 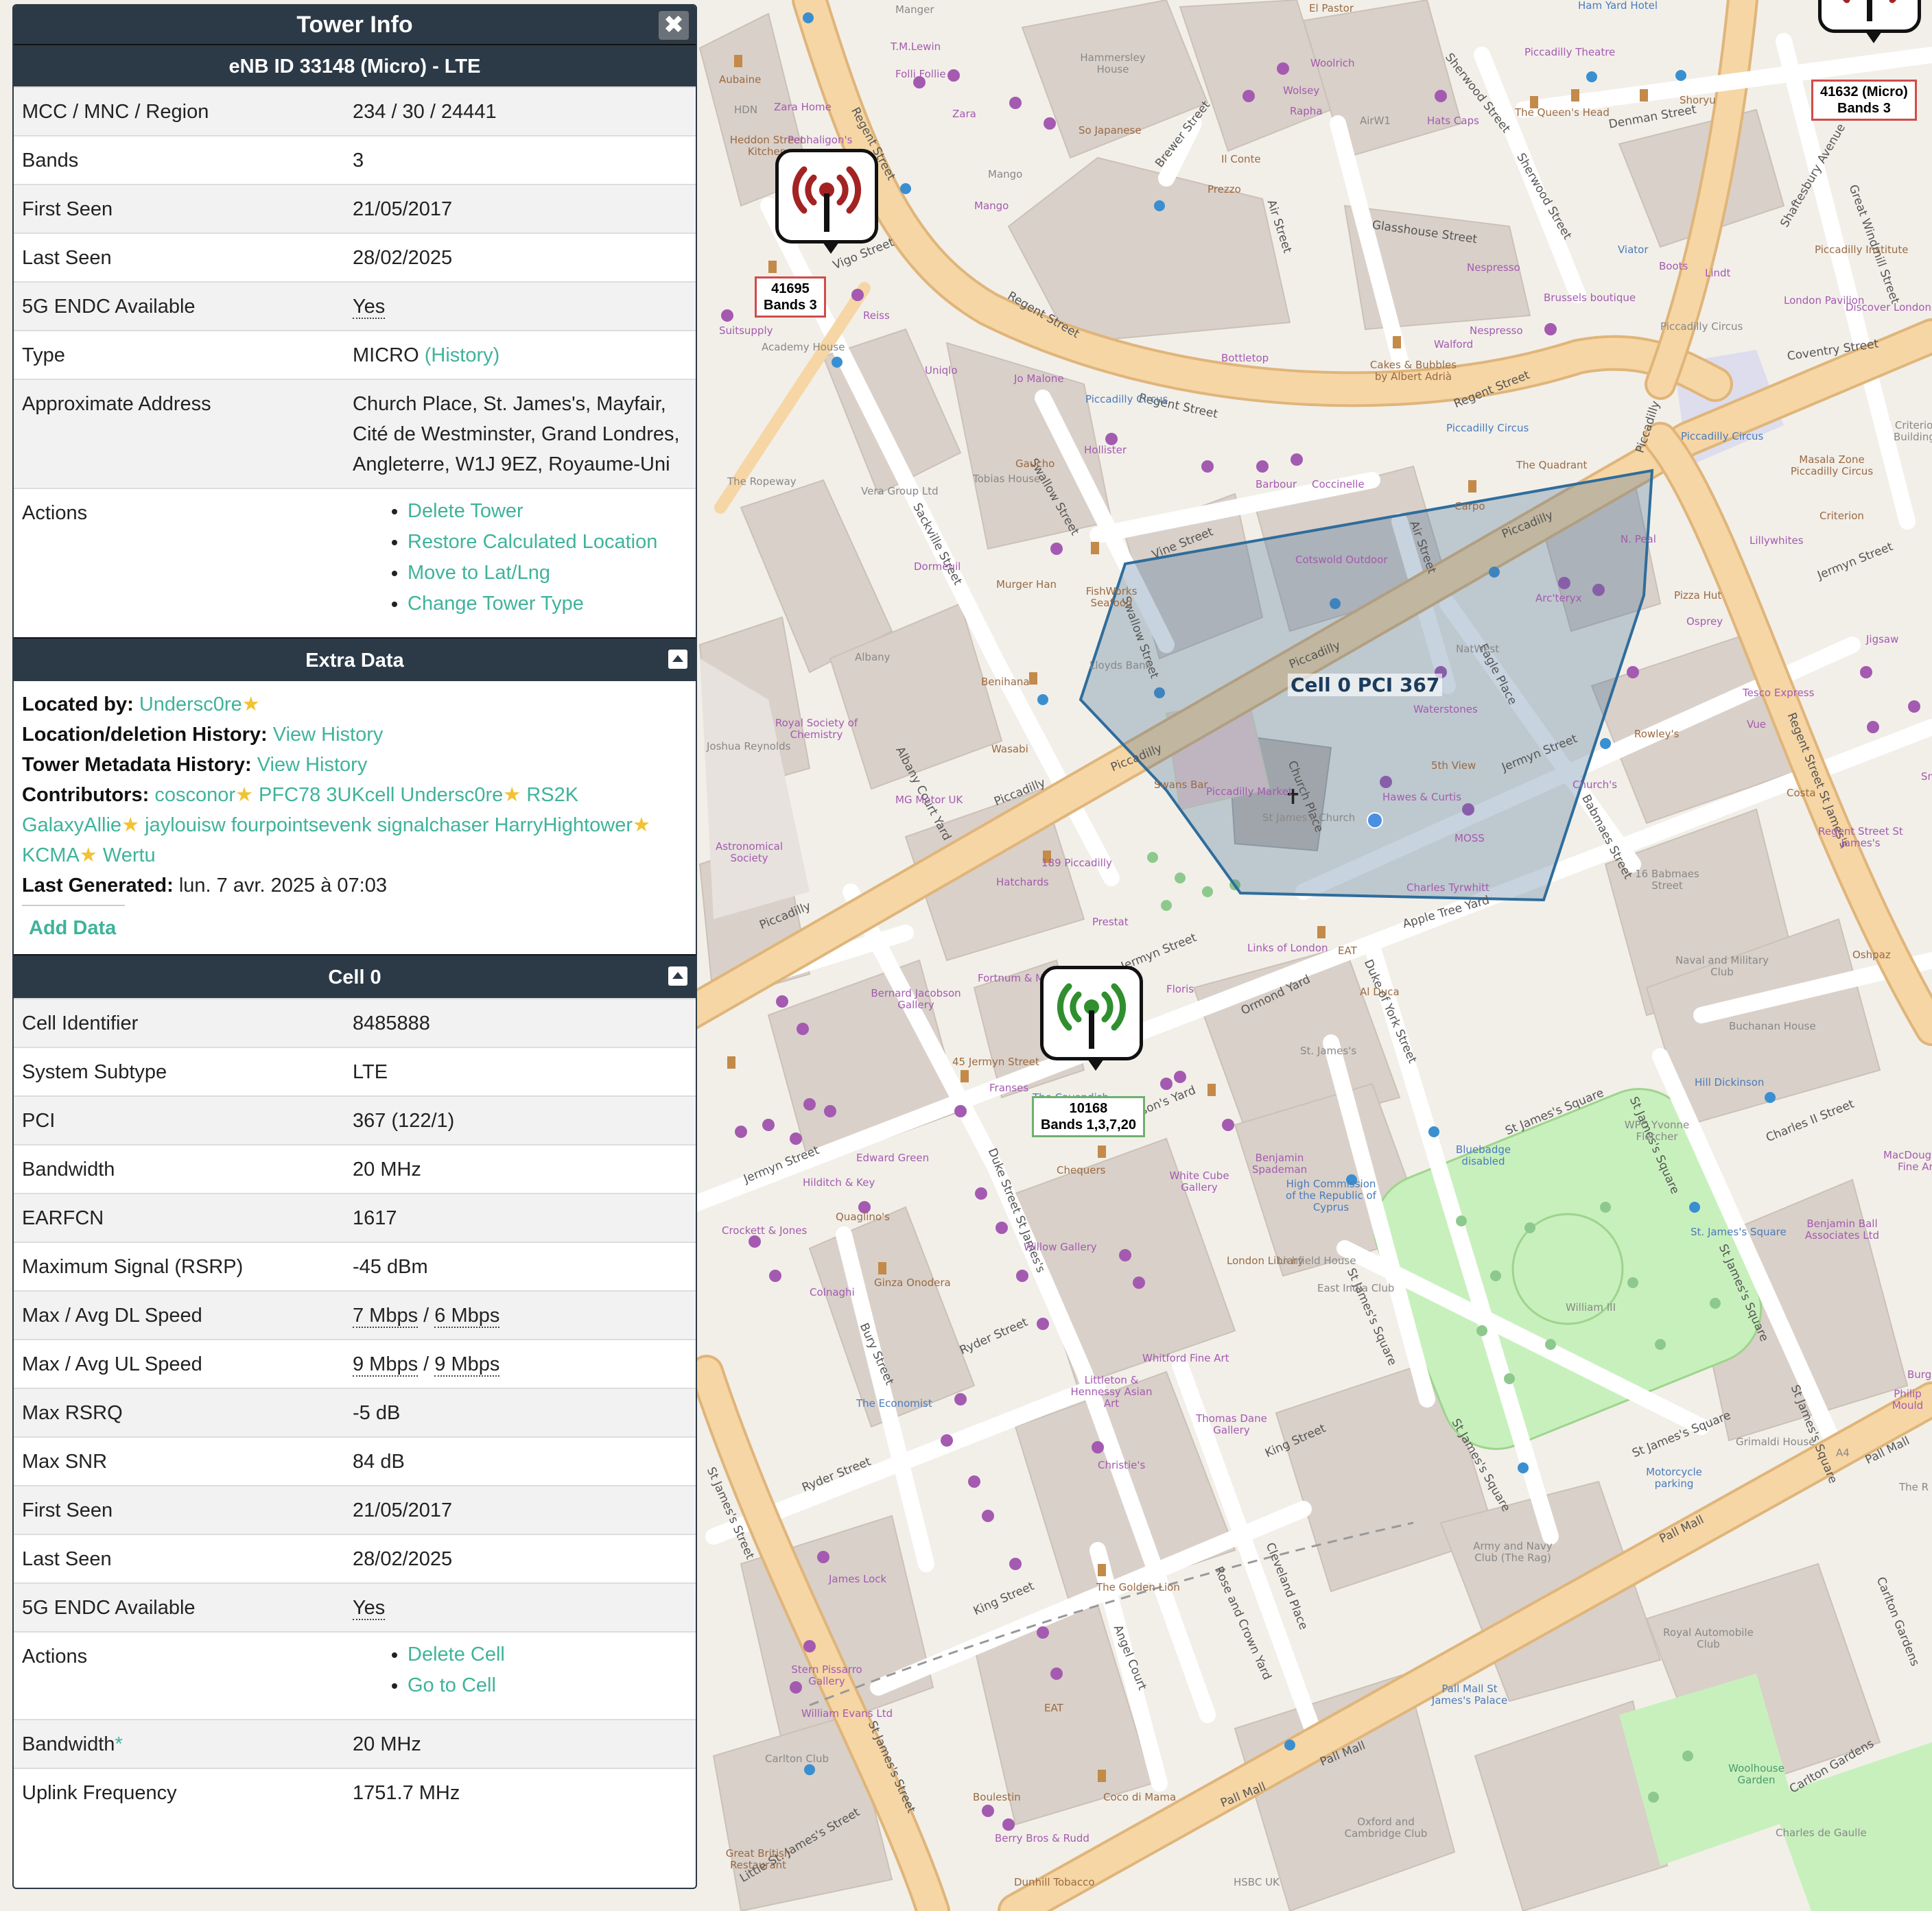 What do you see at coordinates (748, 746) in the screenshot?
I see `poi-label: Joshua Reynolds` at bounding box center [748, 746].